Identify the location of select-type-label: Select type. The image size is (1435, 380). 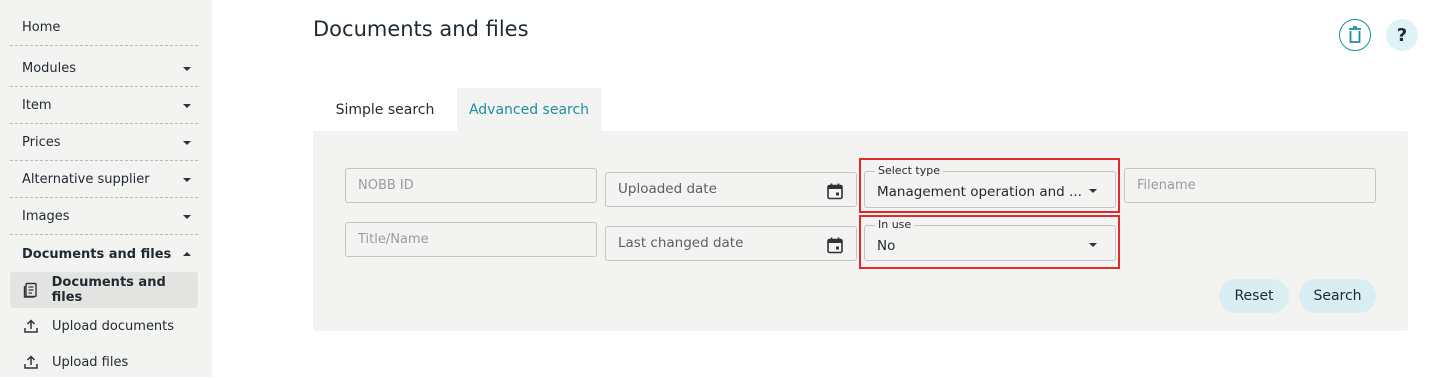
(909, 171).